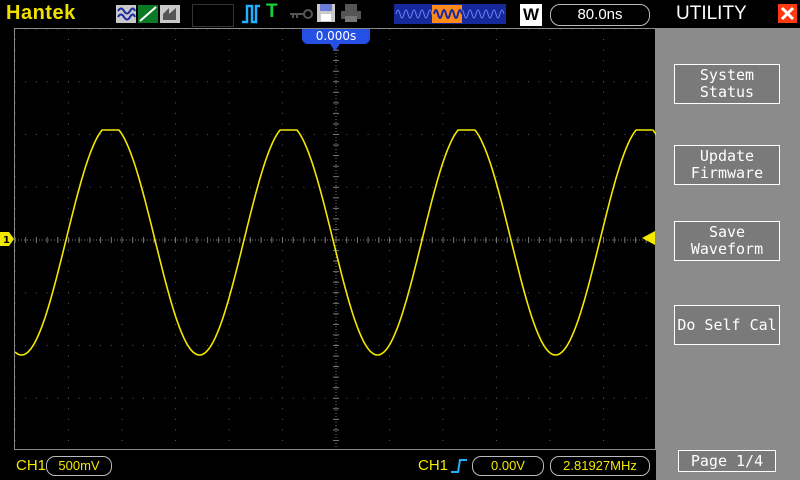 This screenshot has width=800, height=480. I want to click on acquire-peak-icon, so click(148, 14).